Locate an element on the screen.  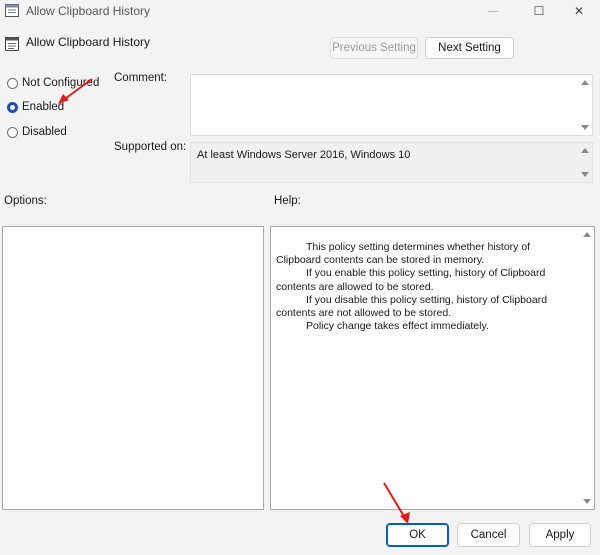
minimize-icon: — is located at coordinates (493, 11).